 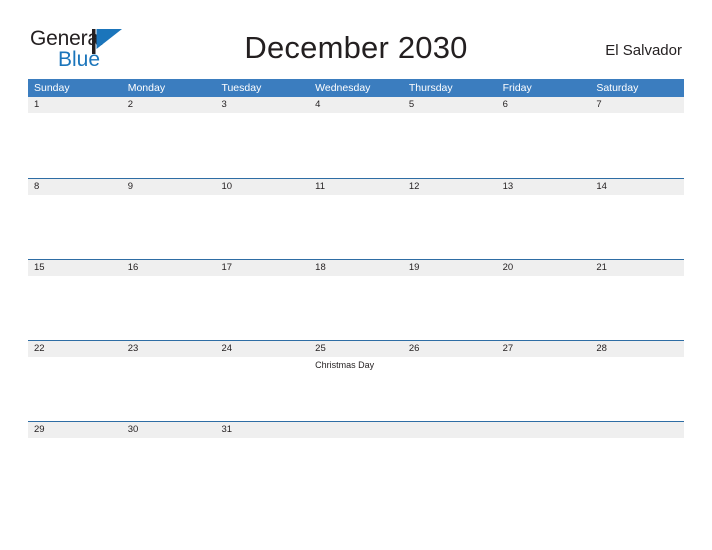 What do you see at coordinates (345, 365) in the screenshot?
I see `day-event-label: Christmas Day` at bounding box center [345, 365].